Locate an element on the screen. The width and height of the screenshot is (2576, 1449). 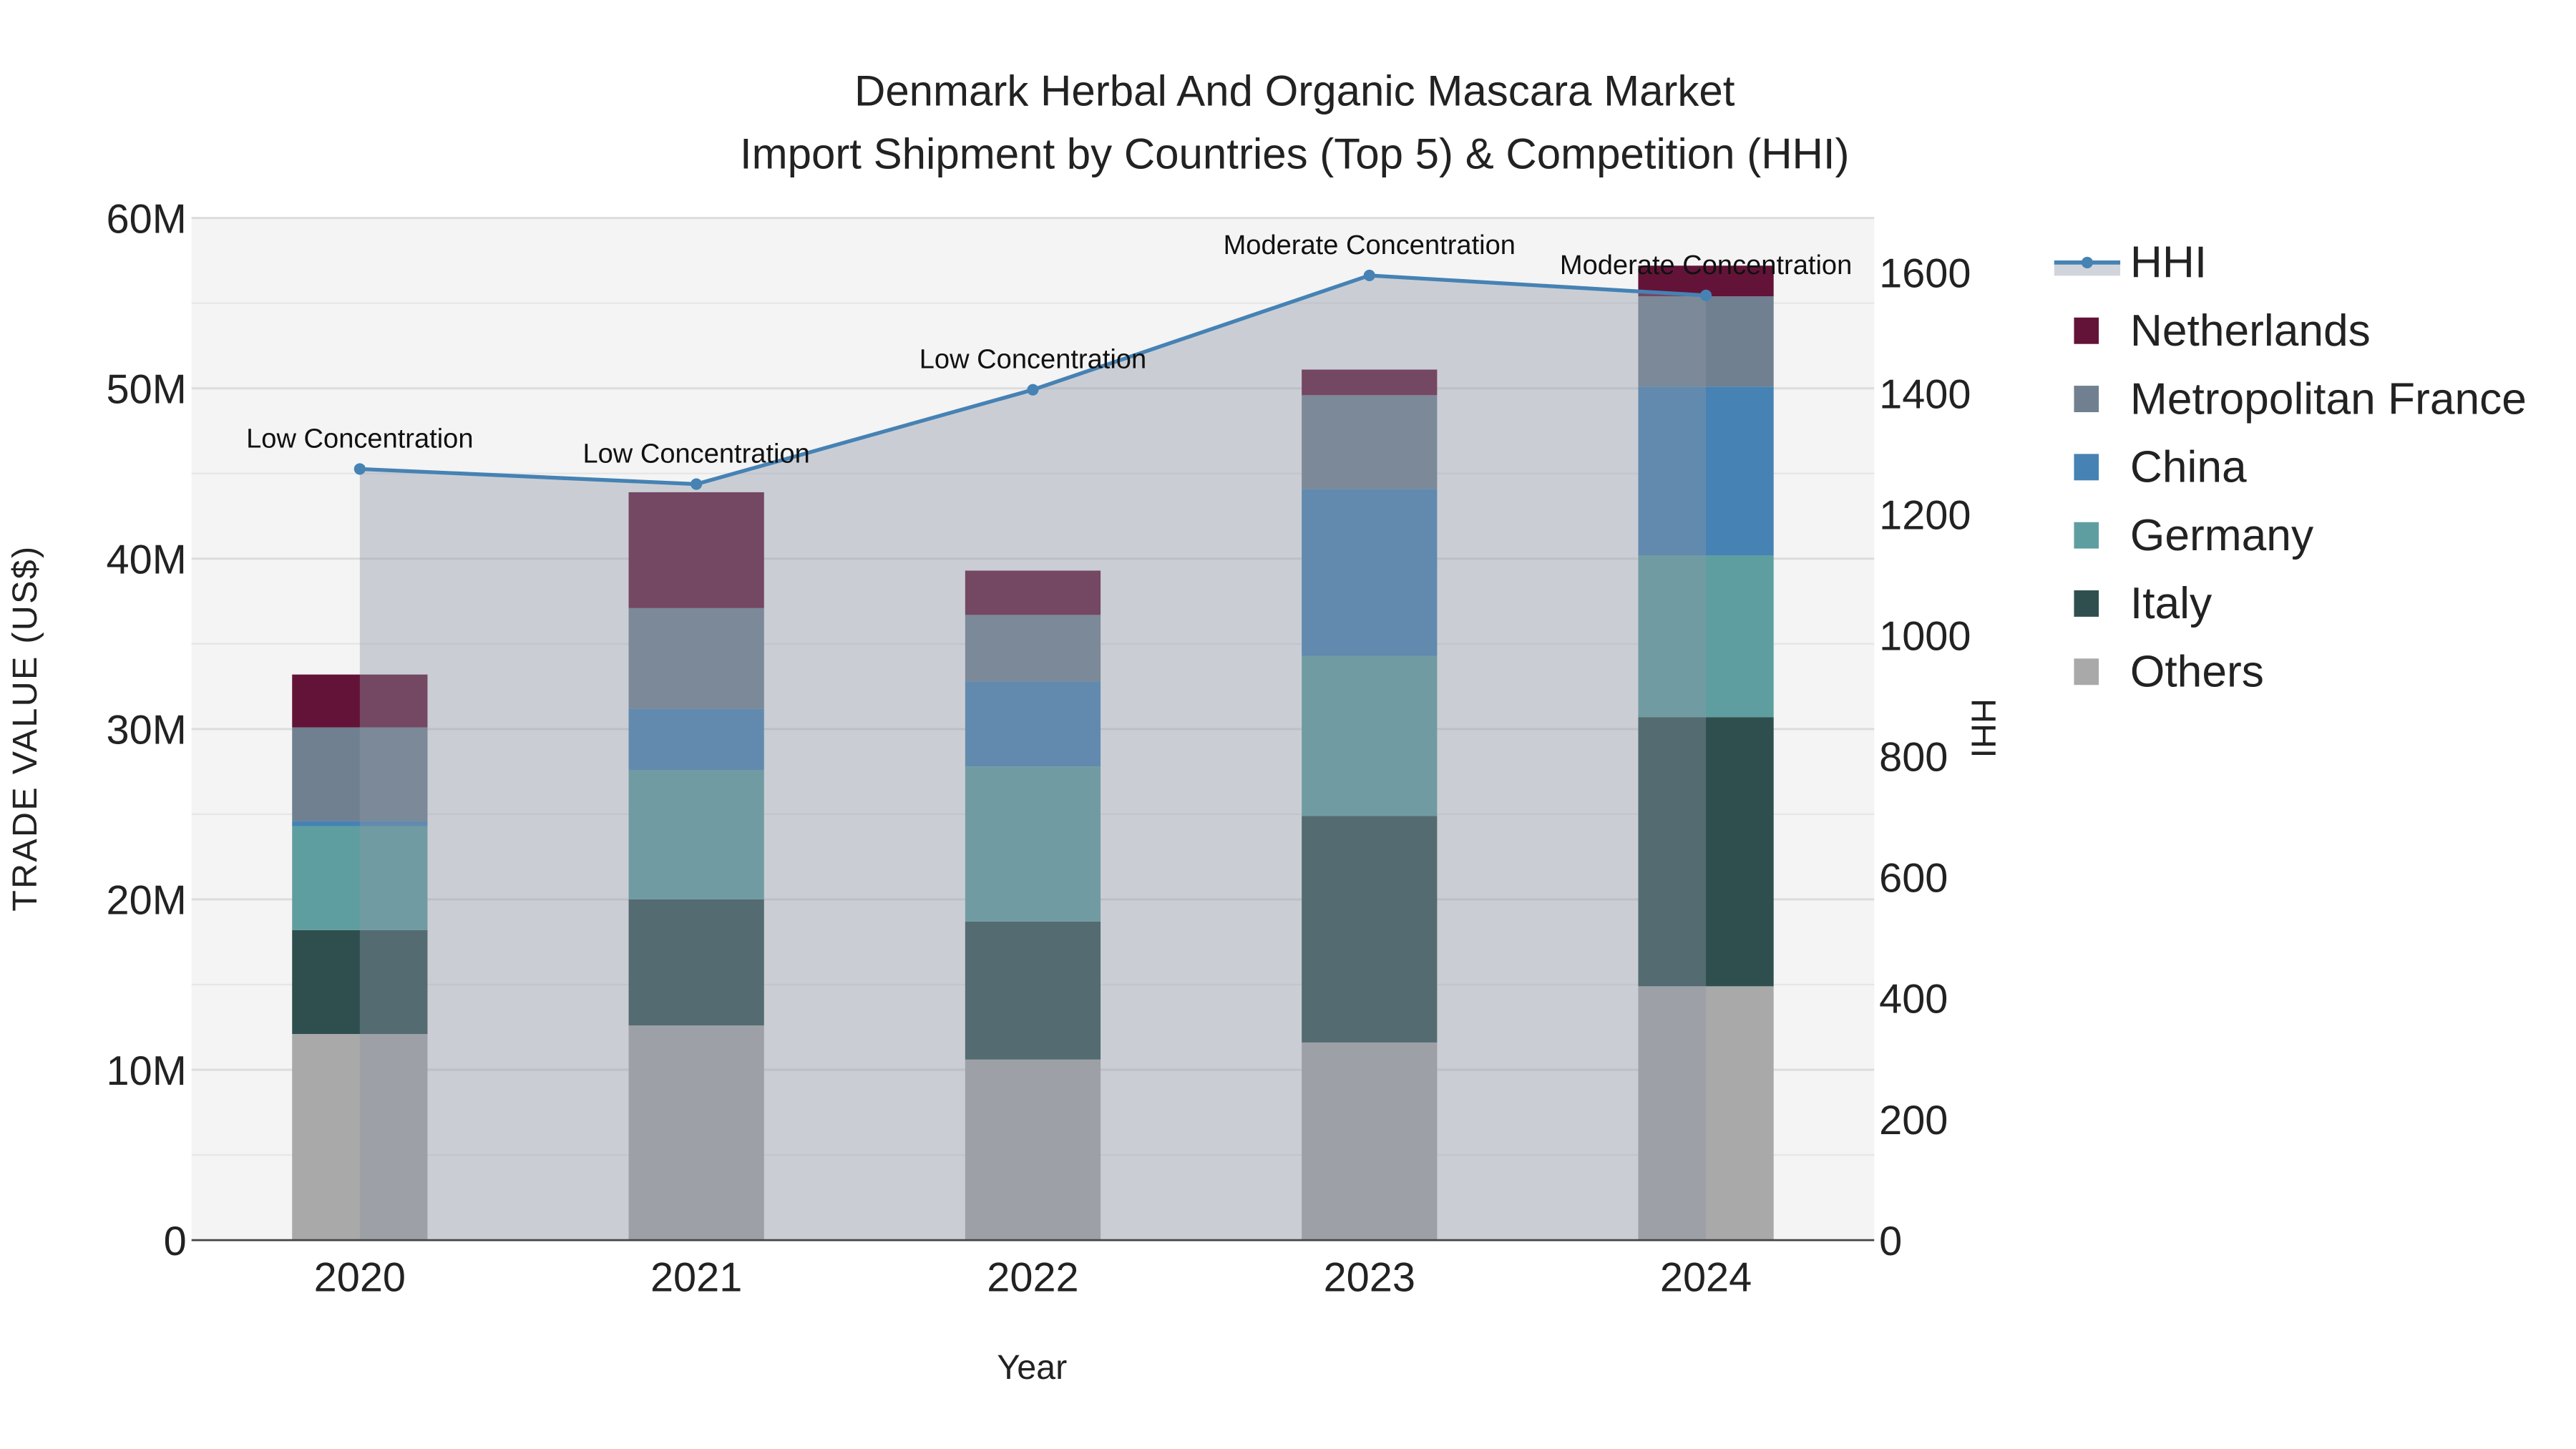
legend-item: Others is located at coordinates (2169, 672).